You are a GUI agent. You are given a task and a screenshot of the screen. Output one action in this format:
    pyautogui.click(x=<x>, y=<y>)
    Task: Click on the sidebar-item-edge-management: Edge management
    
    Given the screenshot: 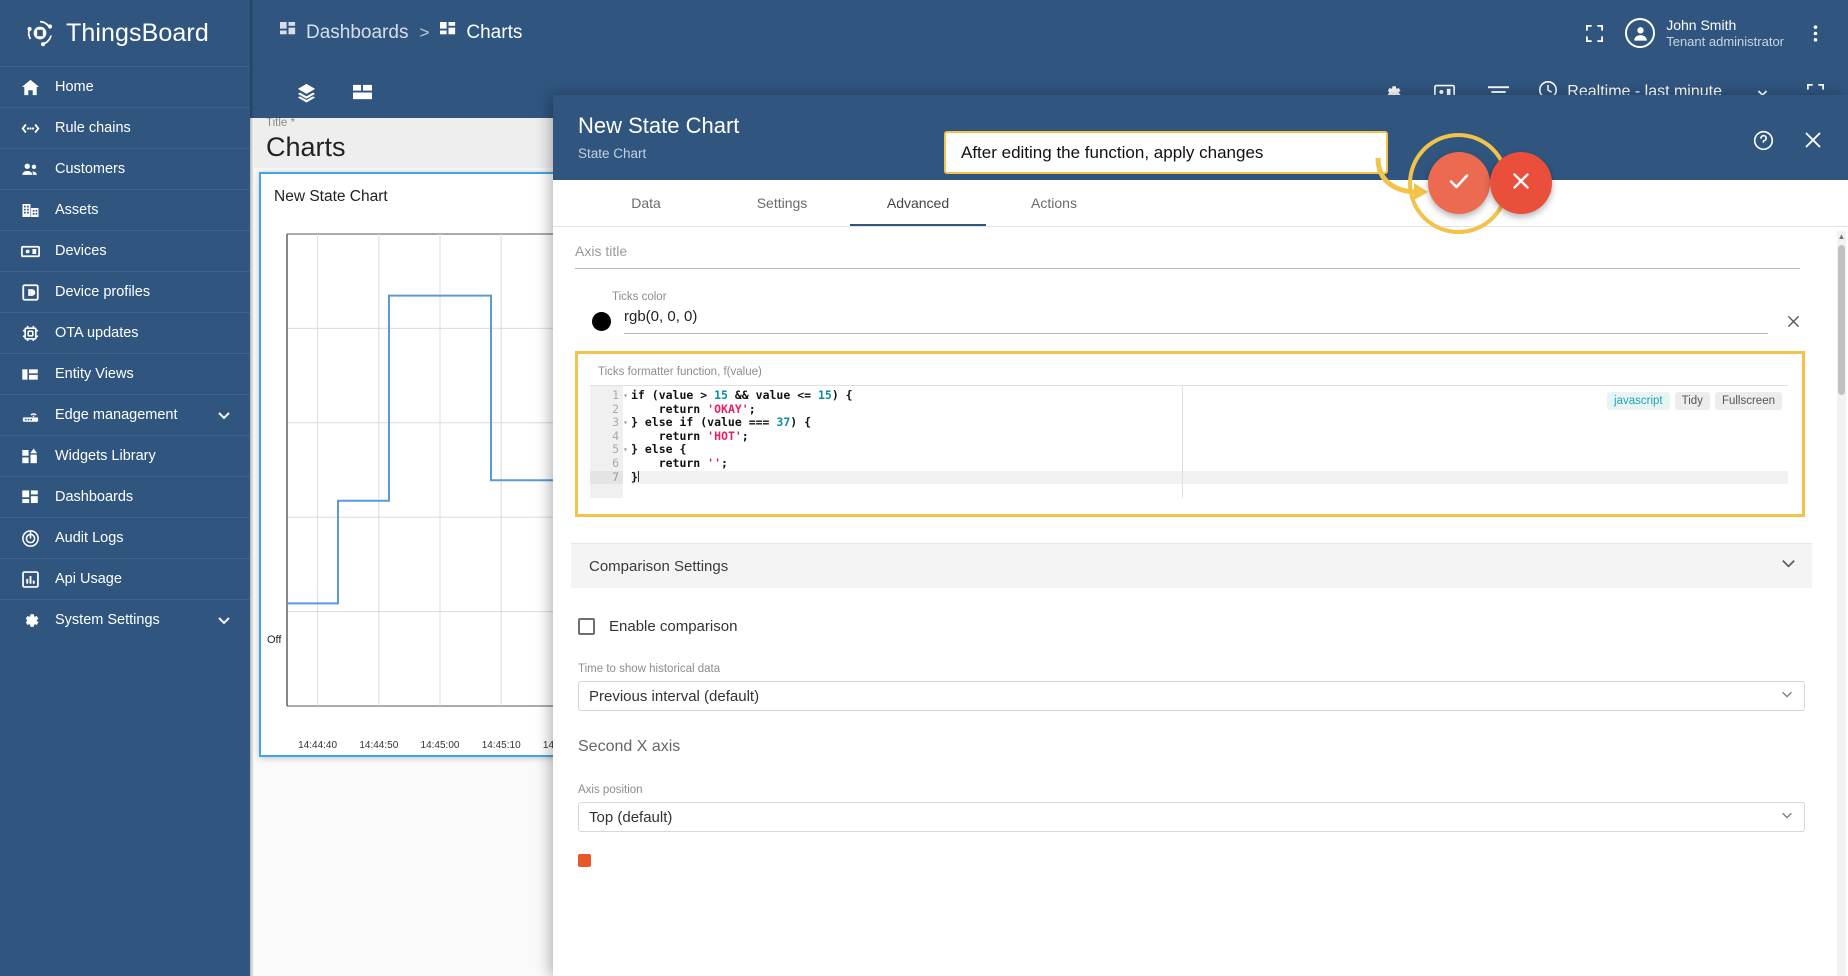 What is the action you would take?
    pyautogui.click(x=125, y=414)
    